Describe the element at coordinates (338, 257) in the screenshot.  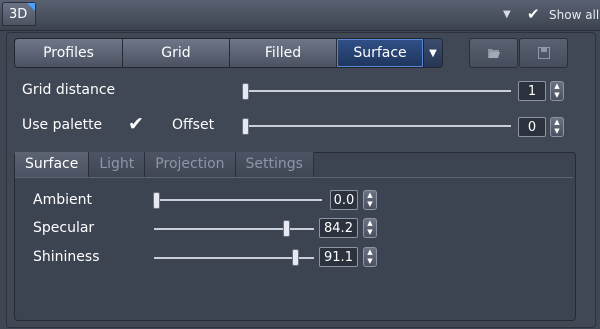
I see `shininess-value: 91.1` at that location.